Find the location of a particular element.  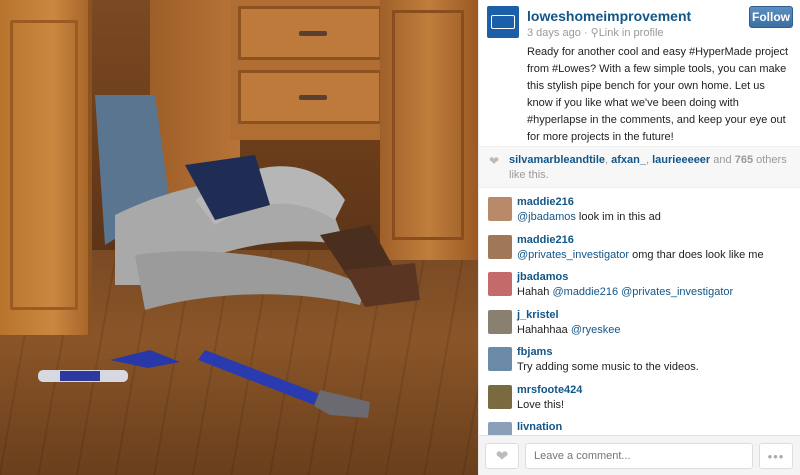

comment-mention: @ryeskee is located at coordinates (596, 330).